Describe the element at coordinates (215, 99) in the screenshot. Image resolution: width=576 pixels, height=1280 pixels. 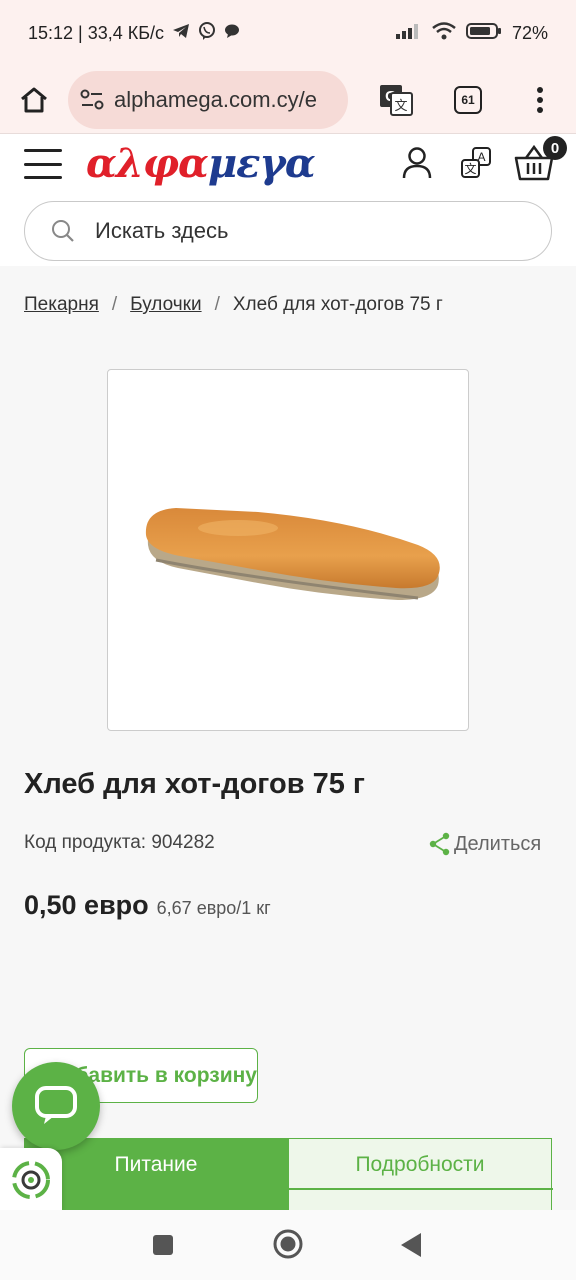
I see `url-text: alphamega.com.cy/e` at that location.